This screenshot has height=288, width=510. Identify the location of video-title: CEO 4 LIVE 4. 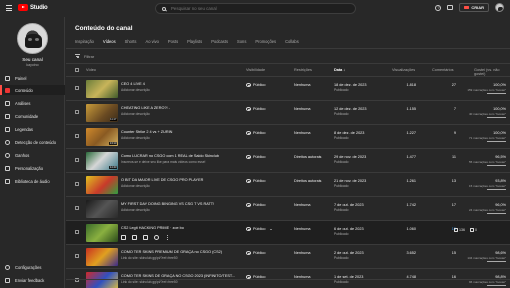
(180, 84).